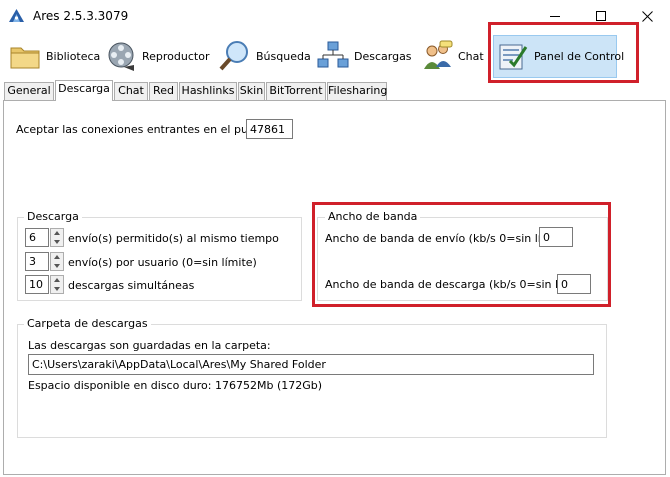  What do you see at coordinates (383, 56) in the screenshot?
I see `toolbar-descargas-label: Descargas` at bounding box center [383, 56].